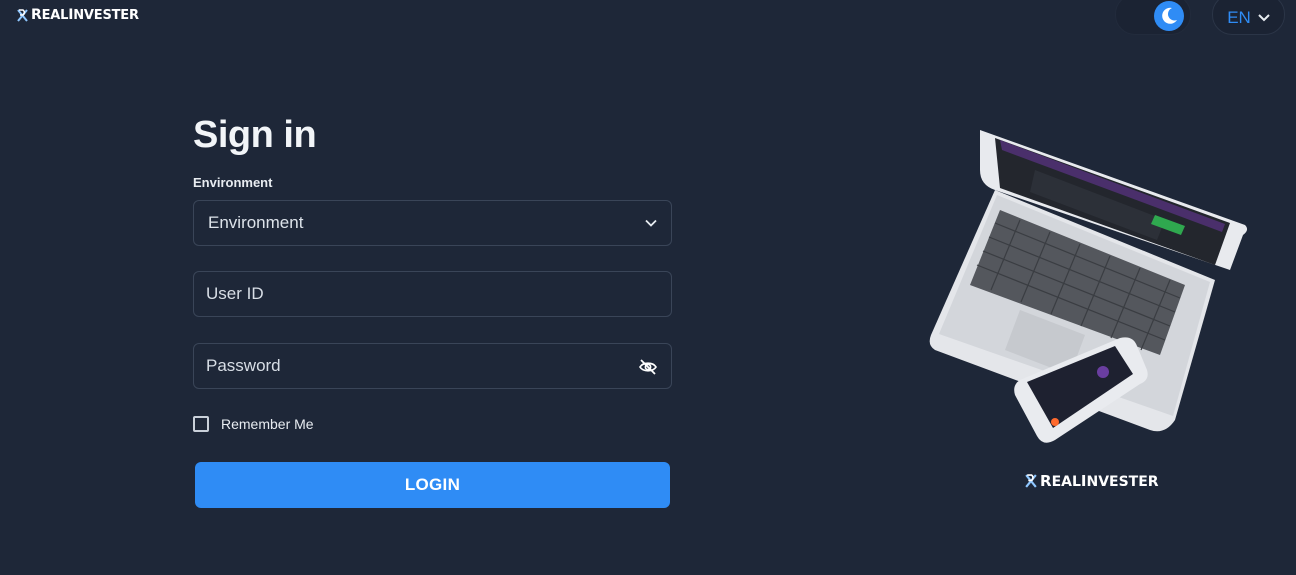 The height and width of the screenshot is (575, 1296). I want to click on footer-brand-logo: REALINVESTER, so click(1092, 481).